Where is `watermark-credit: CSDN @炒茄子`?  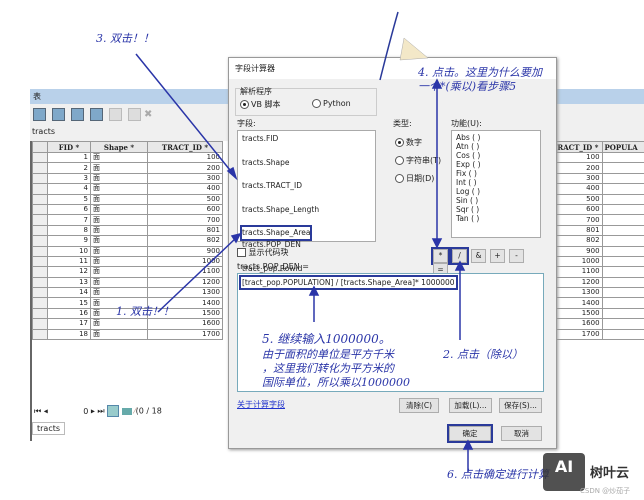
watermark-credit: CSDN @炒茄子 is located at coordinates (605, 491).